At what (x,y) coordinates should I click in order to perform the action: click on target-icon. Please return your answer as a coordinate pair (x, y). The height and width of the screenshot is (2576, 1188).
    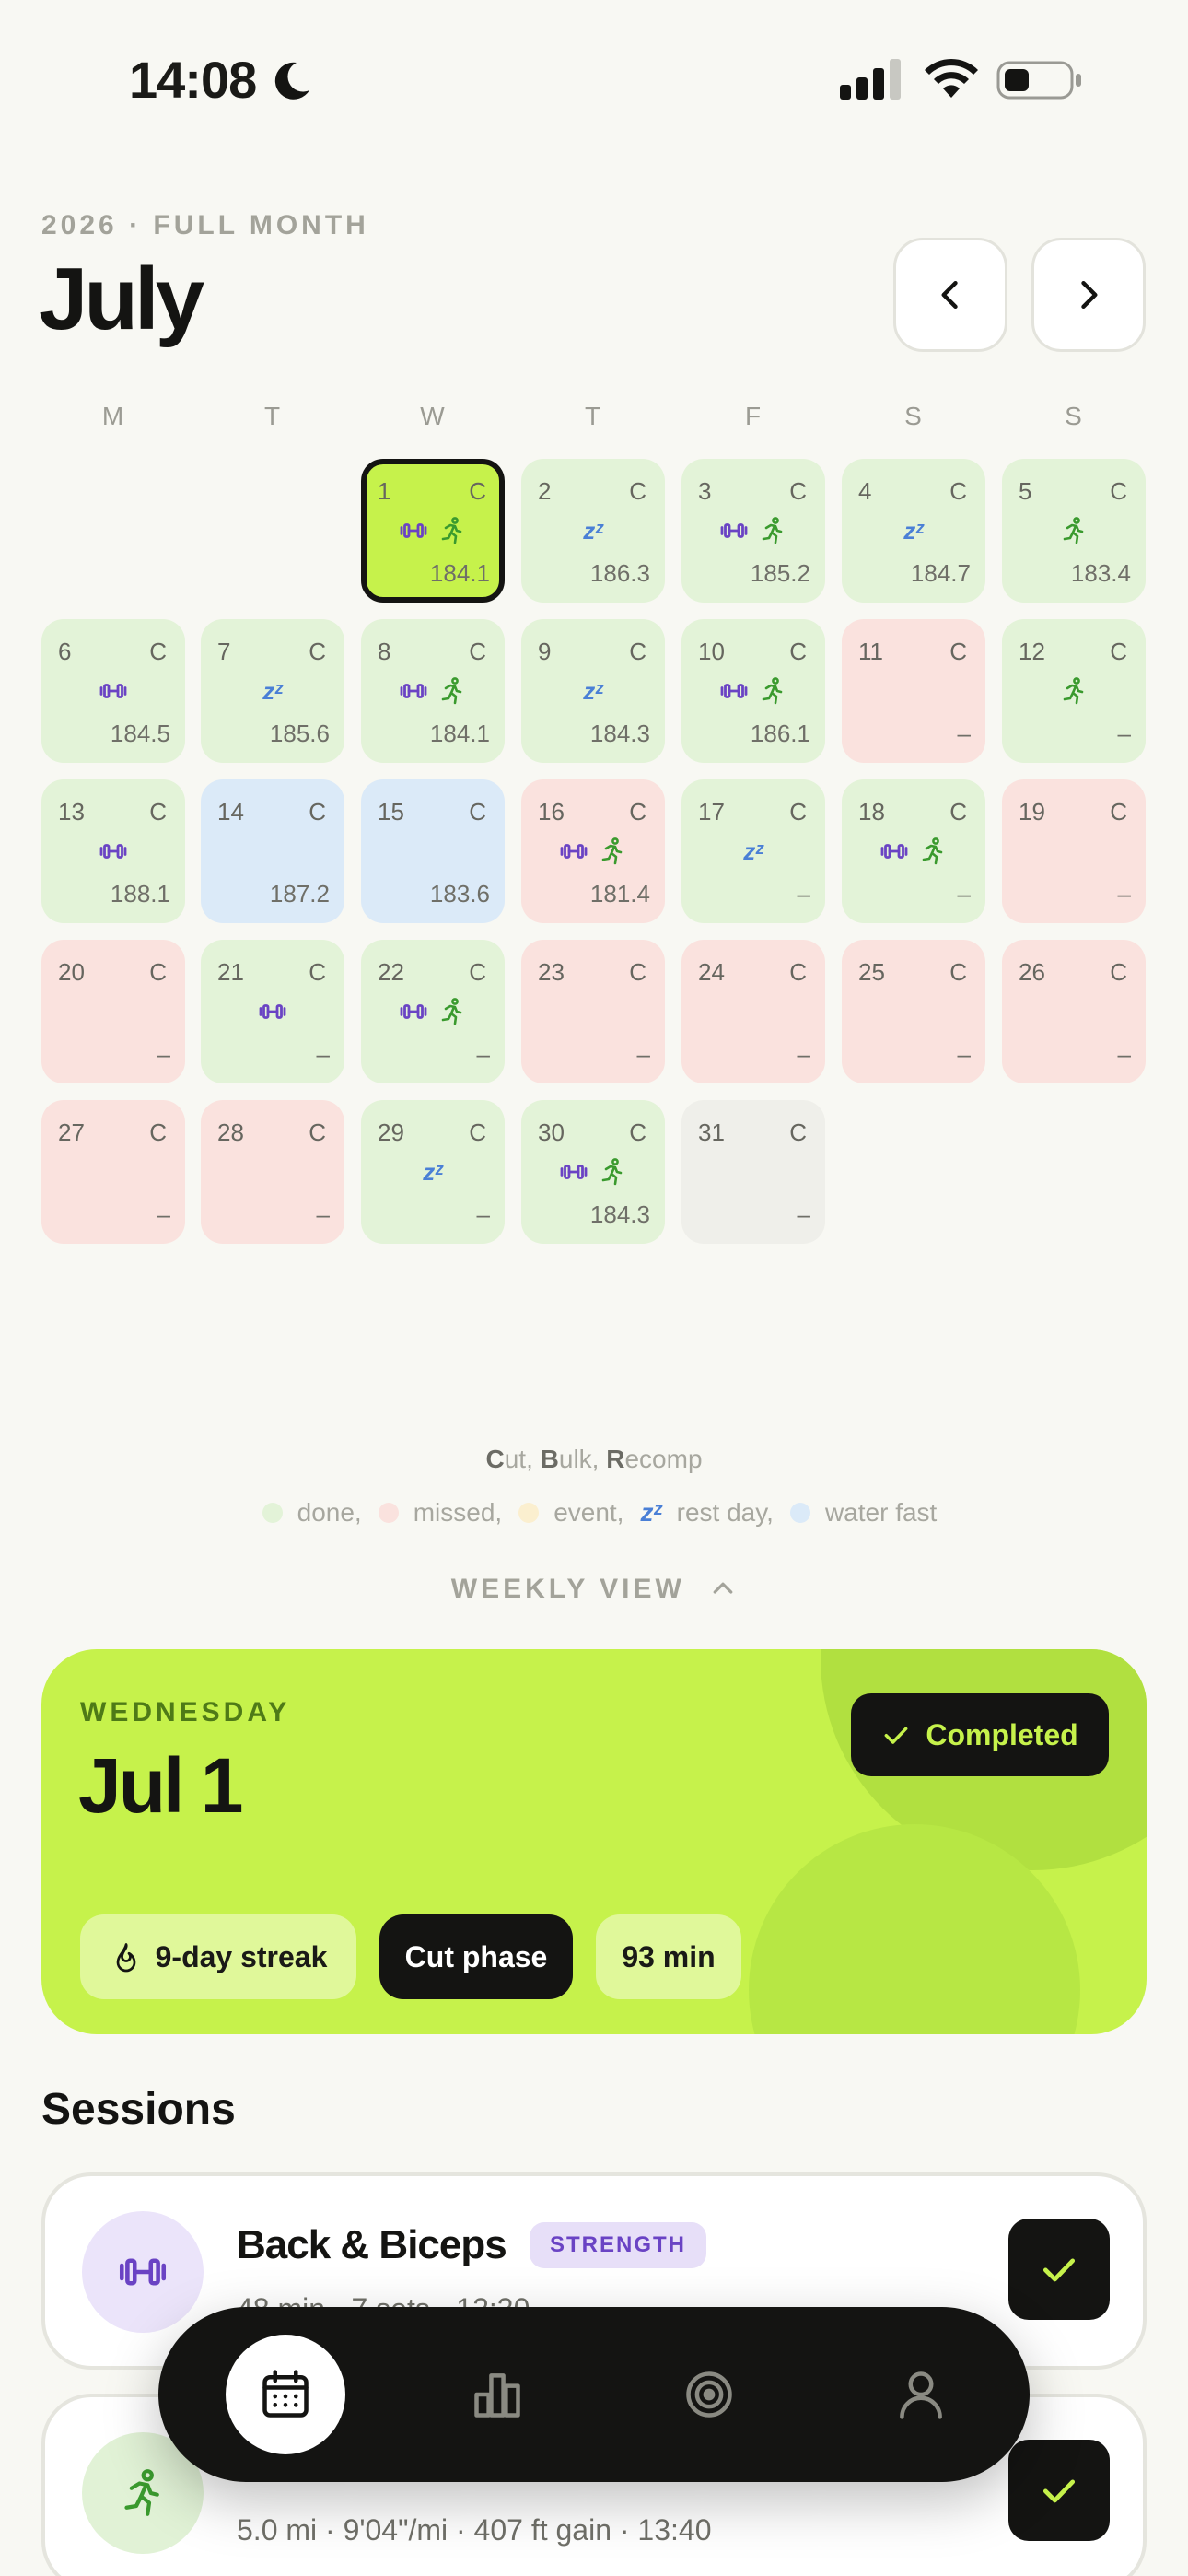
    Looking at the image, I should click on (709, 2394).